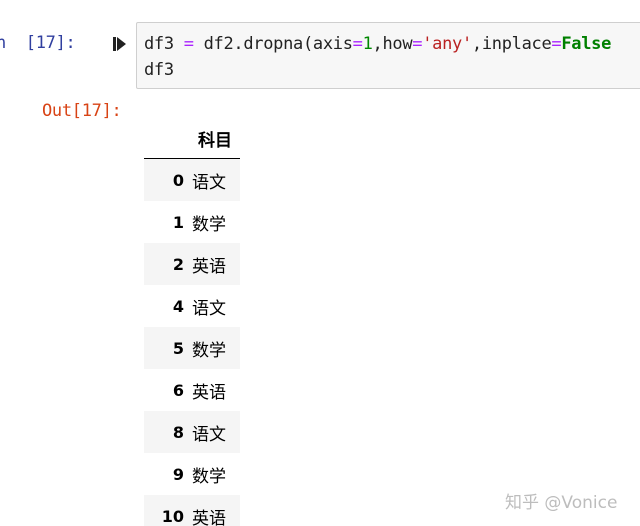 The width and height of the screenshot is (640, 526). I want to click on table-body: 0 语文 1 数学 2 英语 4 语文 5 数学 6 英语 8 语文 9 数学 10 英语, so click(192, 342).